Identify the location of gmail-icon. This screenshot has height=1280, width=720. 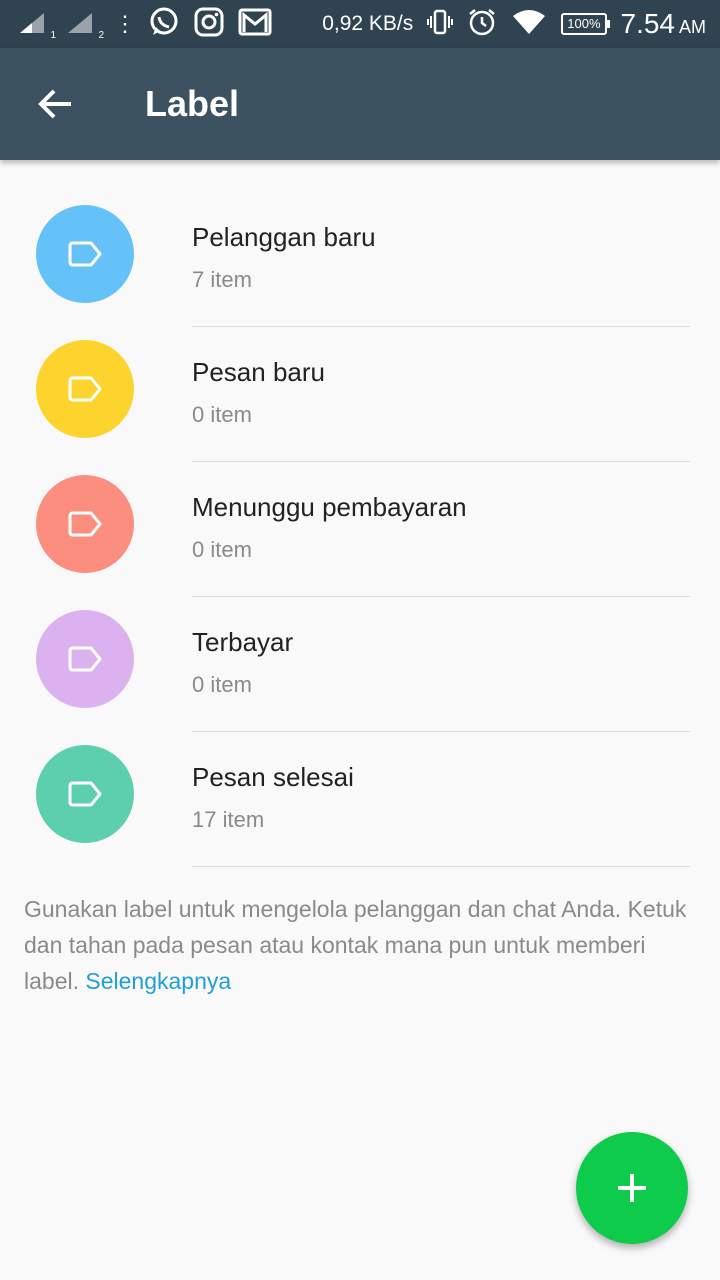
(255, 24).